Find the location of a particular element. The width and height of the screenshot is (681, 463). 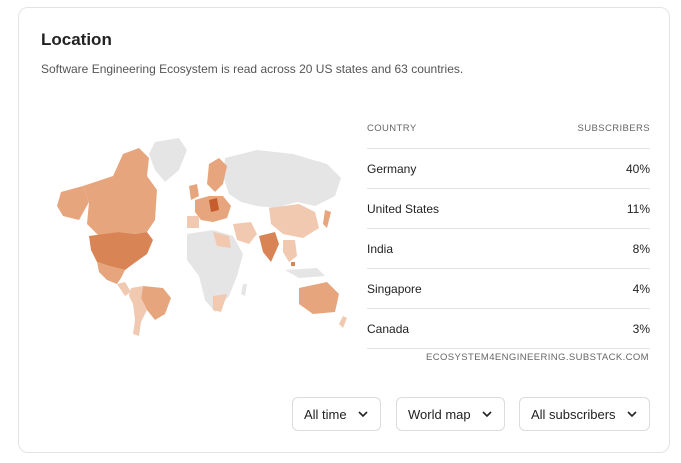

subscriber-share: 11% is located at coordinates (638, 208).